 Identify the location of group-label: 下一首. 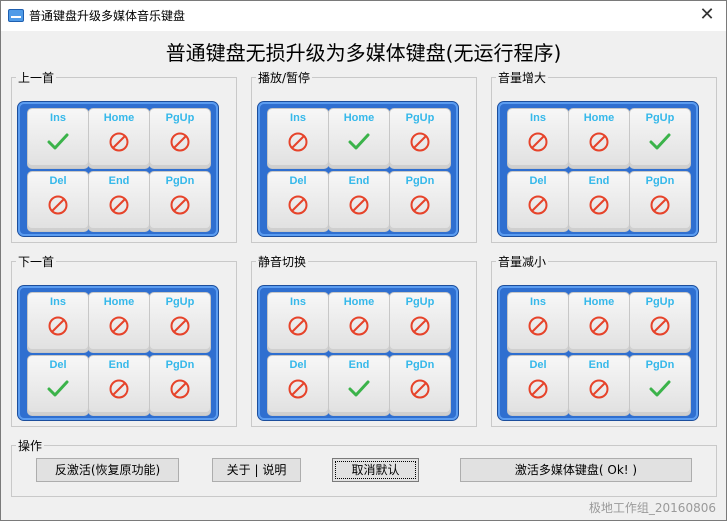
(36, 262).